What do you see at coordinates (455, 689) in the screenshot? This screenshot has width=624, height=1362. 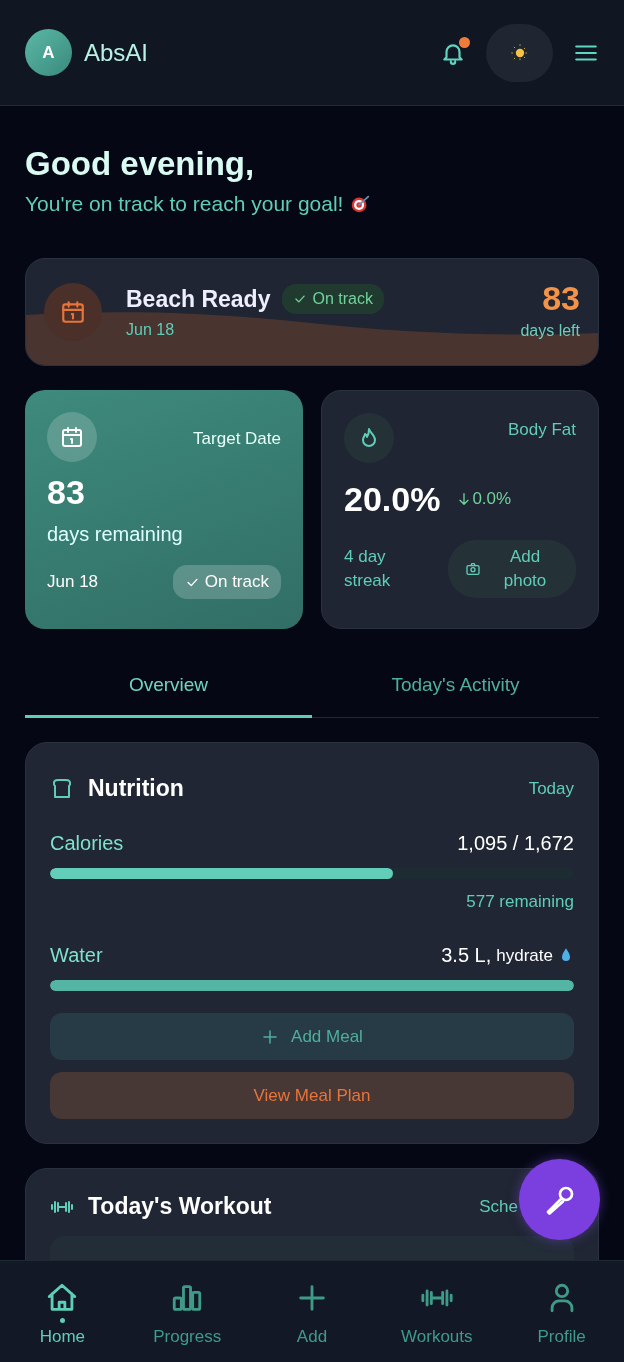 I see `tab: Today's Activity` at bounding box center [455, 689].